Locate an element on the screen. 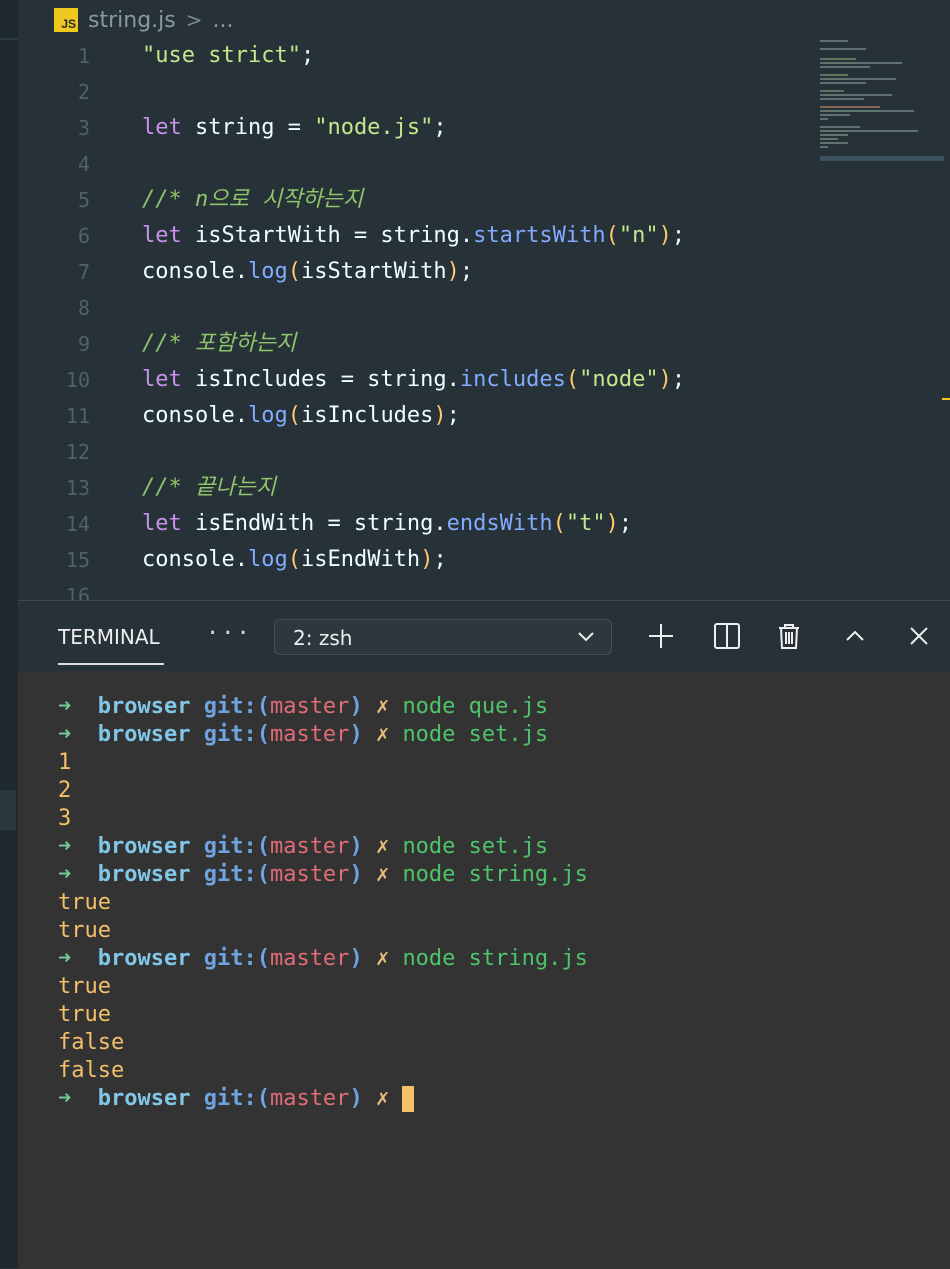  line-number: 3 is located at coordinates (83, 128).